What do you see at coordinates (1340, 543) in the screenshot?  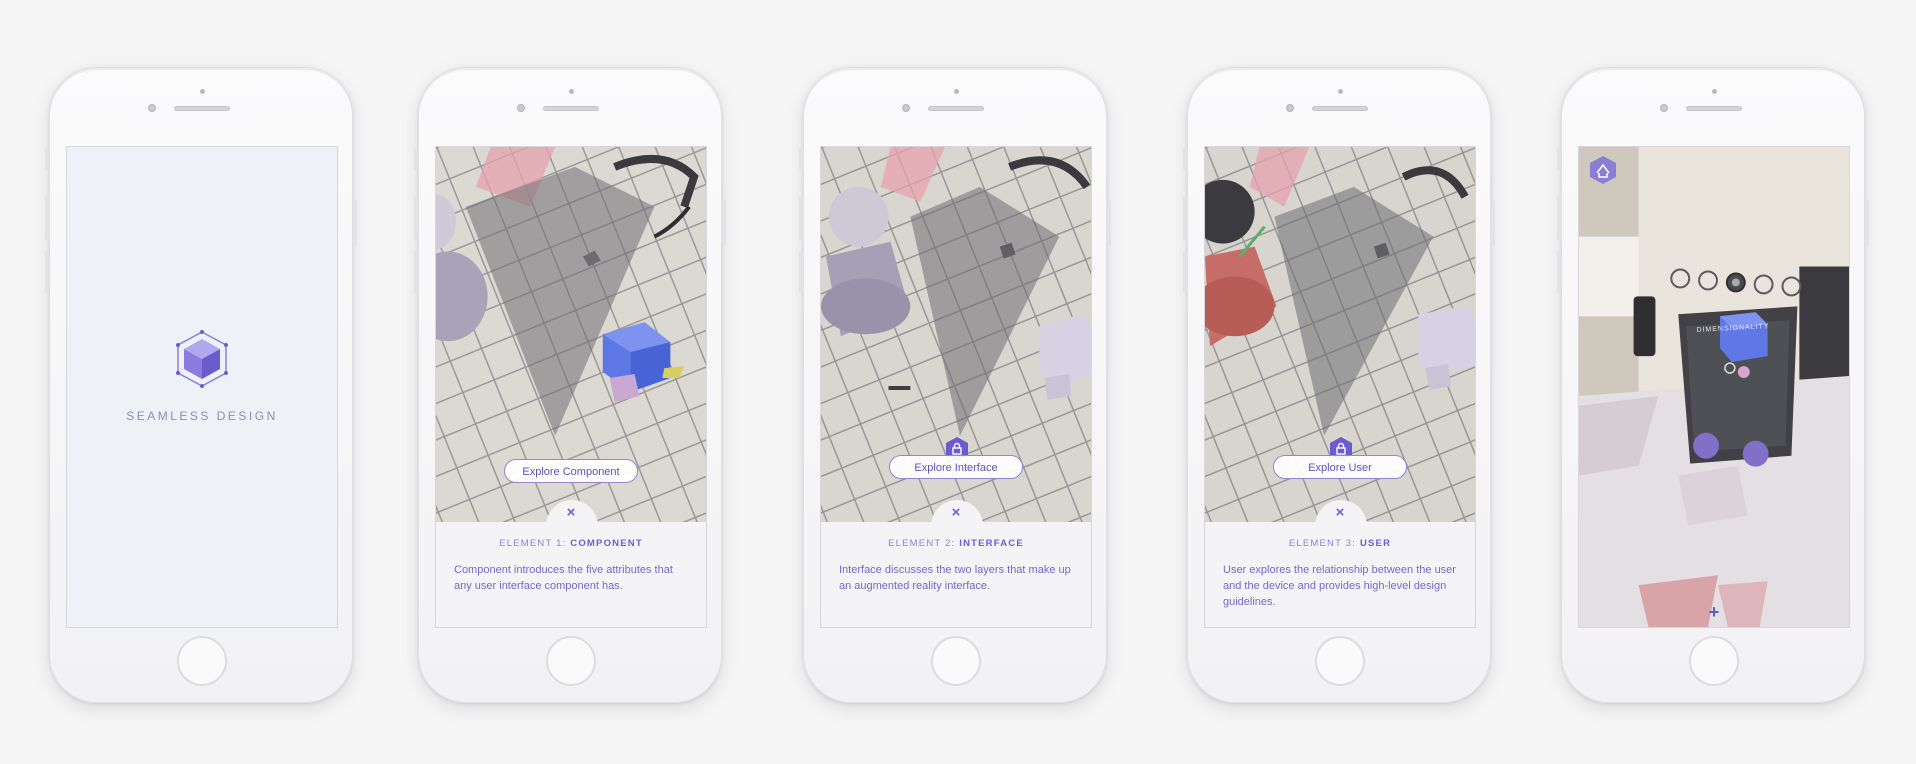 I see `element-title: ELEMENT 3: USER` at bounding box center [1340, 543].